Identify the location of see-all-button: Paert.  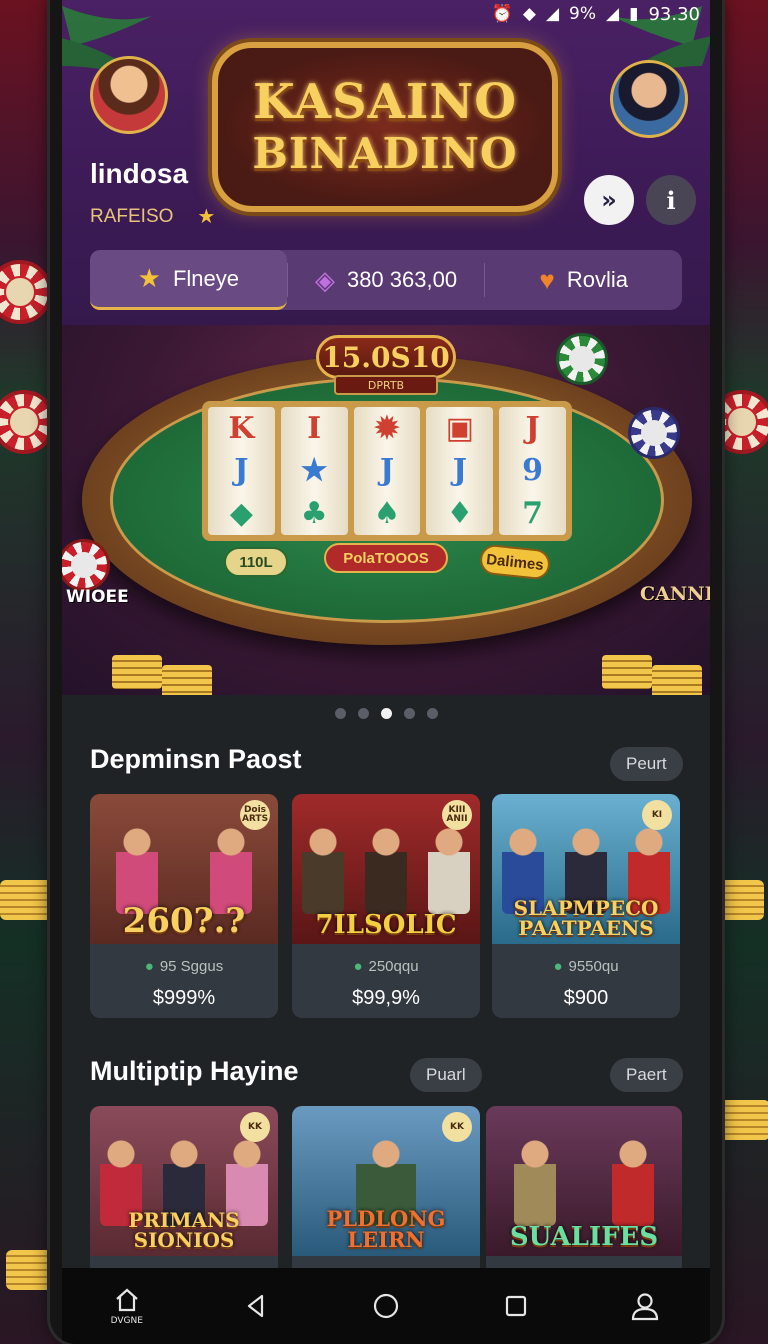
(646, 1075).